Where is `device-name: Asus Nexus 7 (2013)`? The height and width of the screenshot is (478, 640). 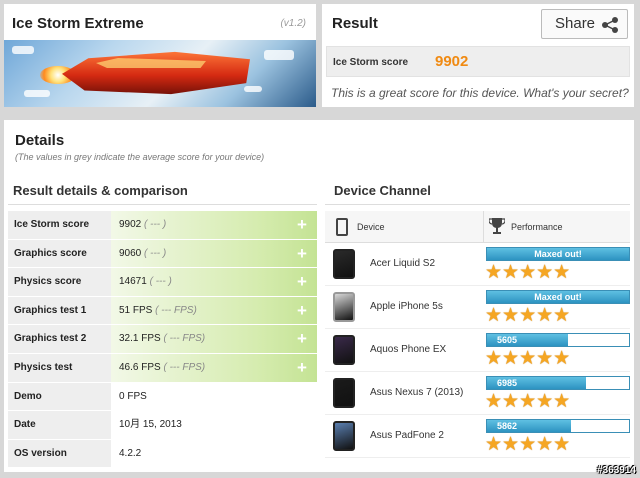
device-name: Asus Nexus 7 (2013) is located at coordinates (417, 392).